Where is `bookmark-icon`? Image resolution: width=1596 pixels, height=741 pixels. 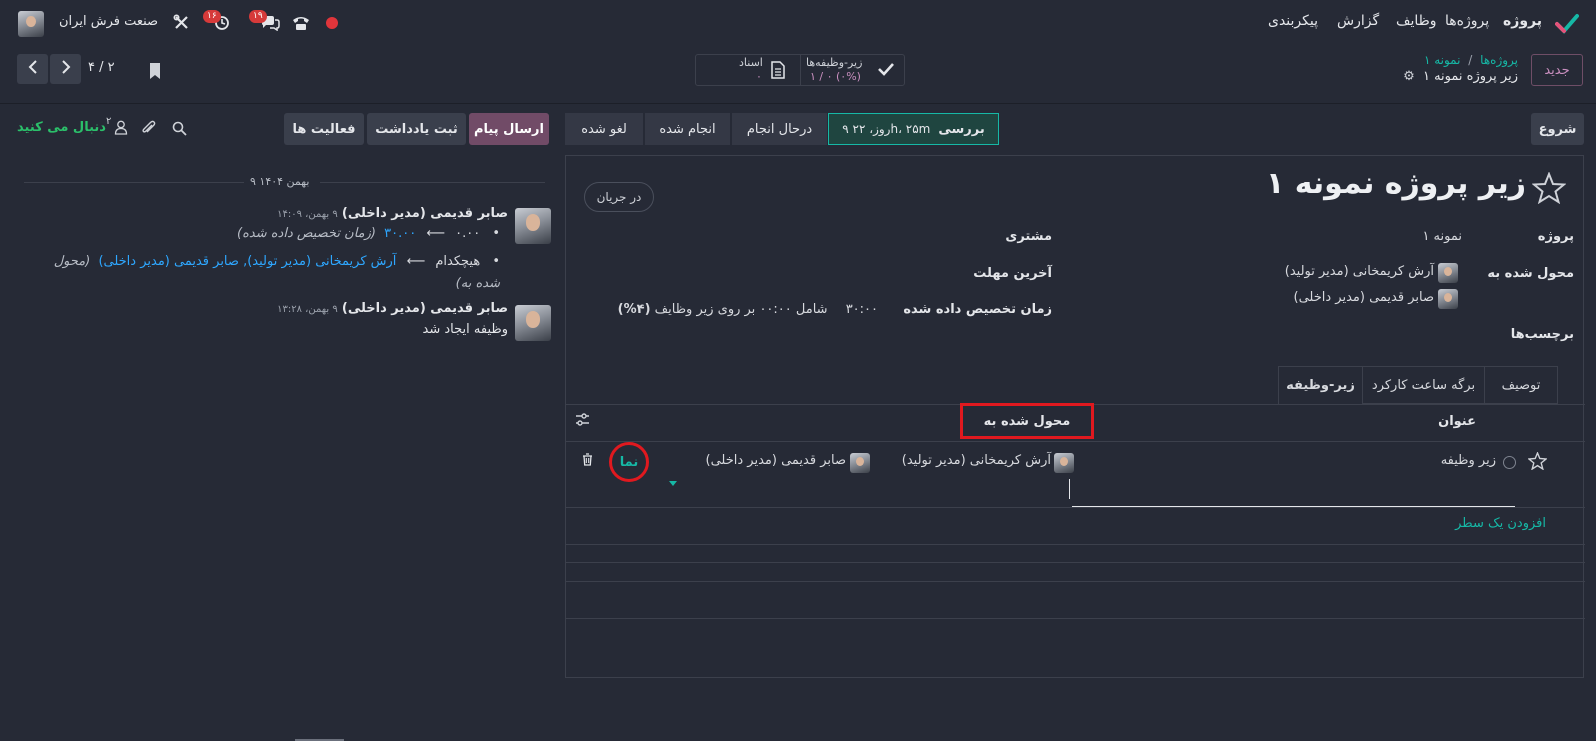 bookmark-icon is located at coordinates (155, 71).